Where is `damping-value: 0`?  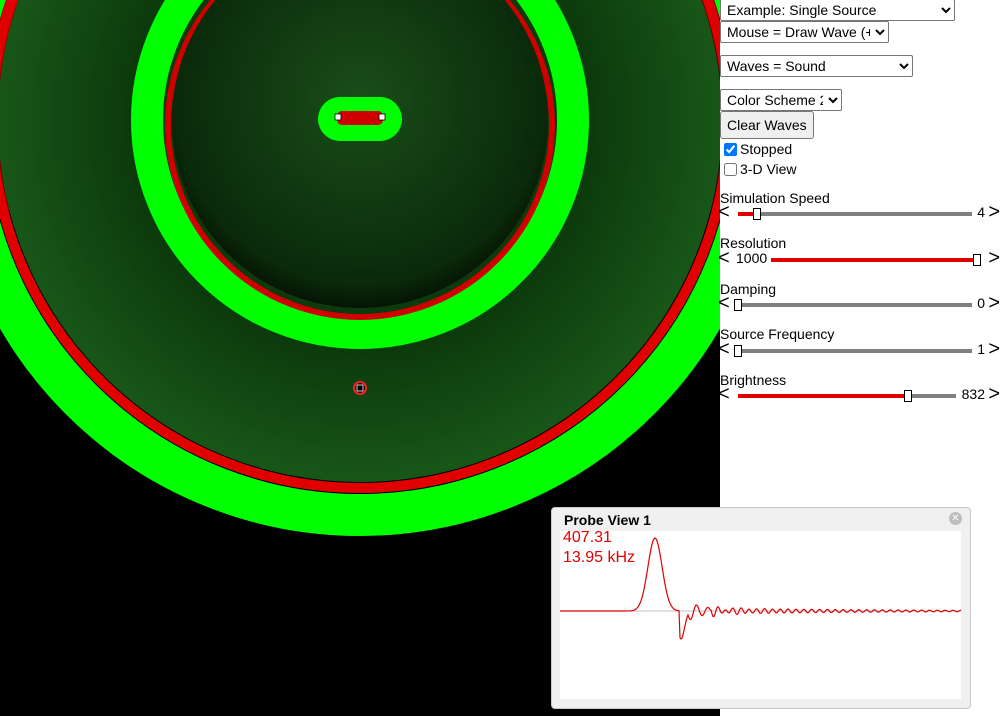 damping-value: 0 is located at coordinates (981, 303).